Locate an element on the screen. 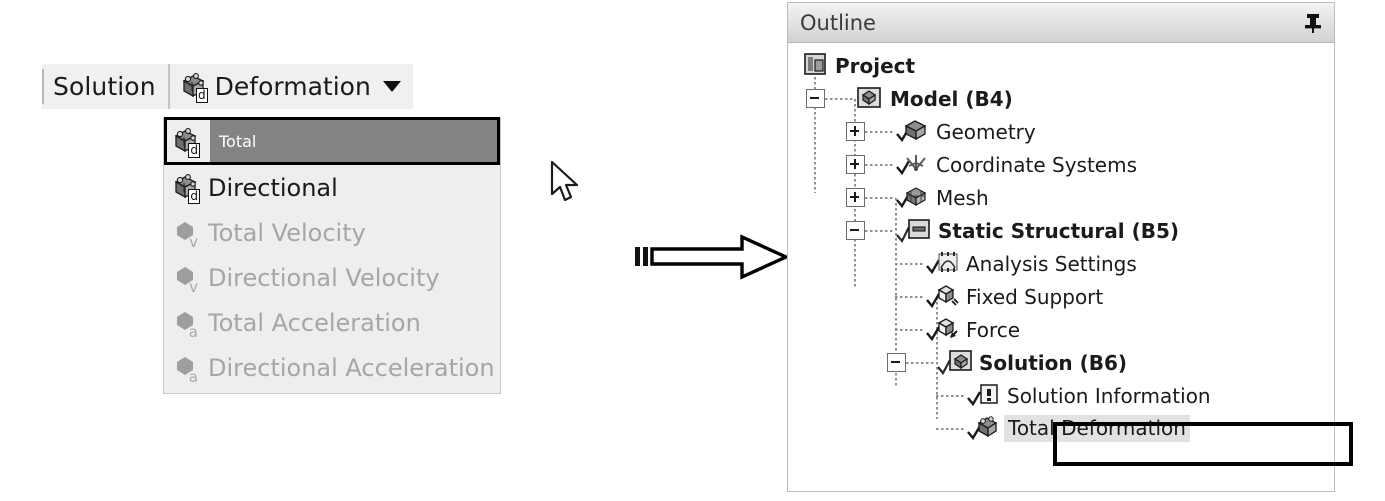 Image resolution: width=1385 pixels, height=501 pixels. coordinate-systems-icon is located at coordinates (912, 165).